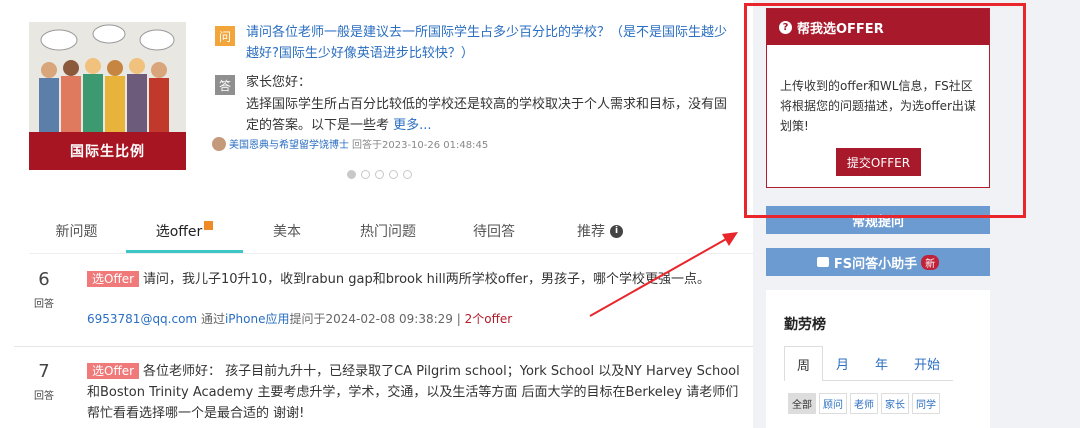 This screenshot has width=1080, height=428. I want to click on offer-count-link: 2个offer, so click(489, 319).